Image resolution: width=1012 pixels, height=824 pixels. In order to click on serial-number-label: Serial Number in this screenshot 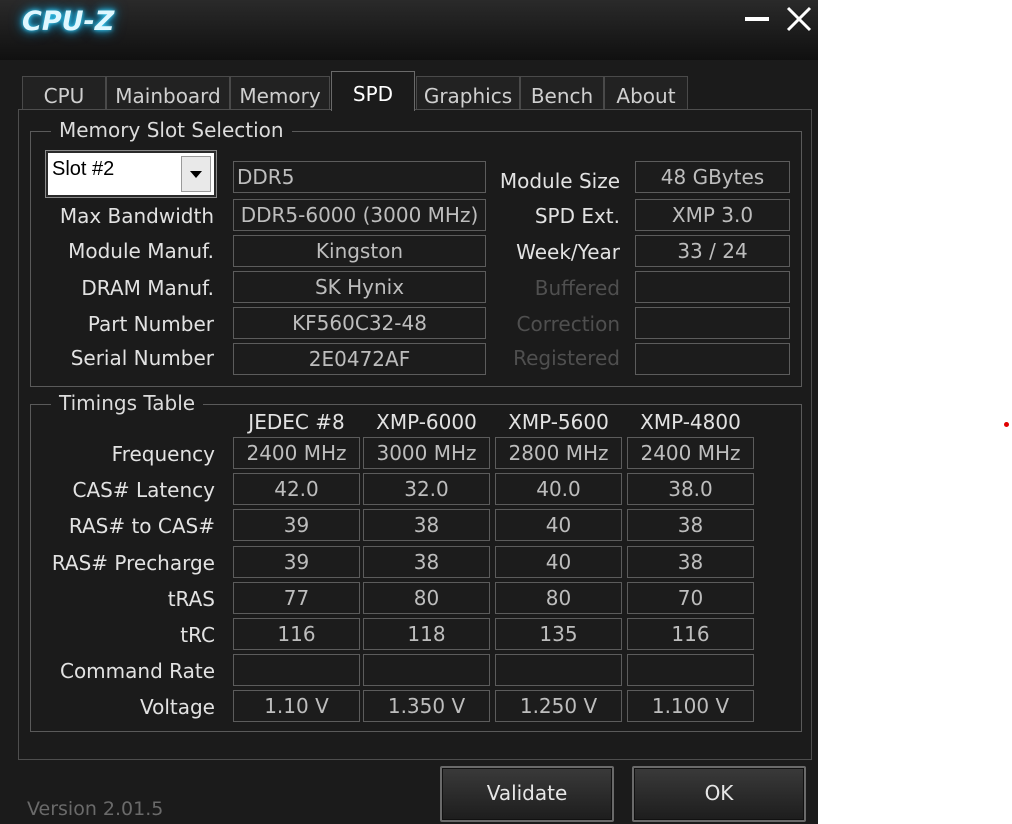, I will do `click(142, 358)`.